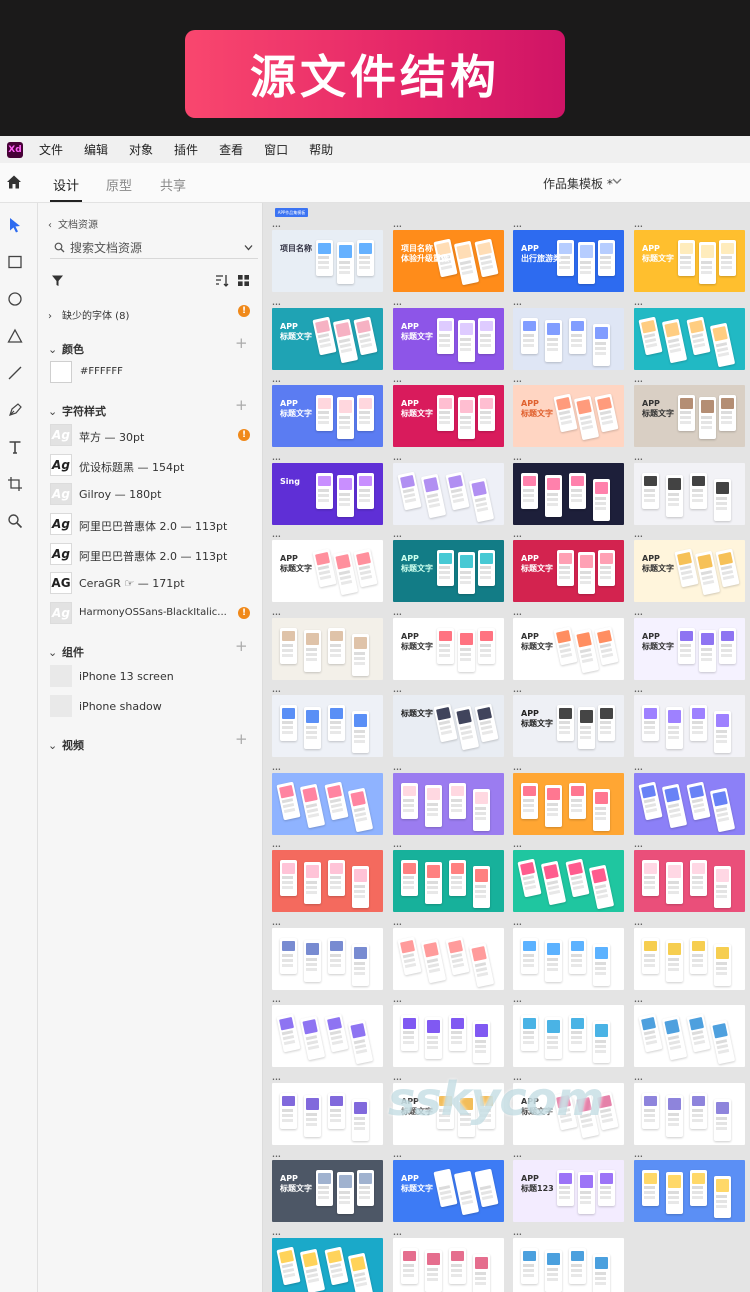 The width and height of the screenshot is (750, 1292). I want to click on text-tool-icon, so click(15, 447).